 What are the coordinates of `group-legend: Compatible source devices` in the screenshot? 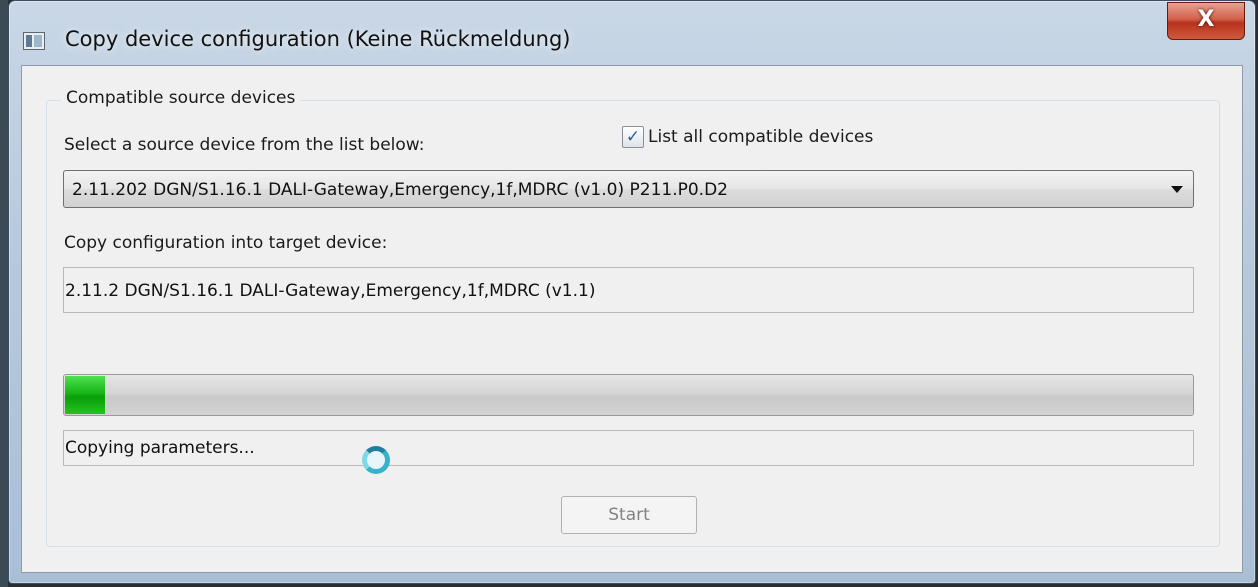 It's located at (181, 98).